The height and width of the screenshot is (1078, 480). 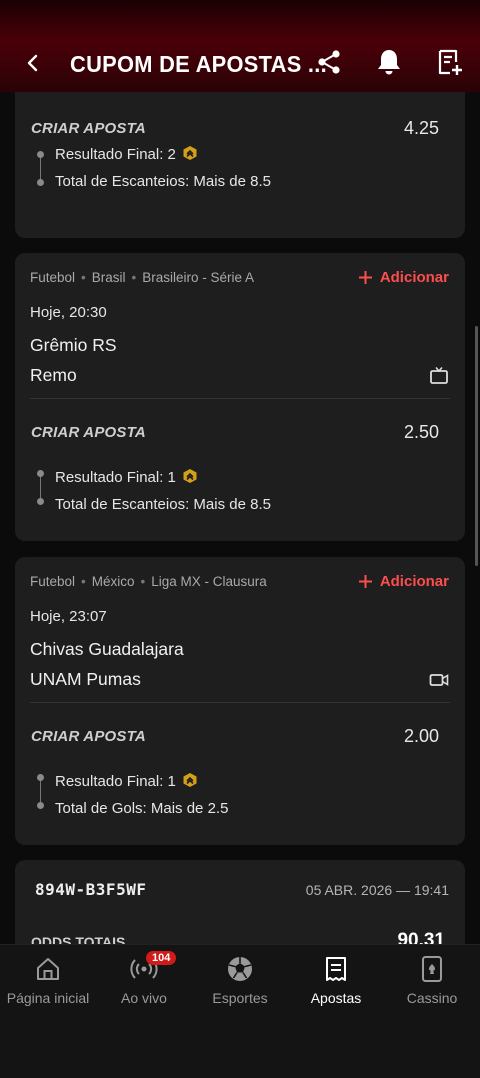 I want to click on add-slip-icon, so click(x=450, y=62).